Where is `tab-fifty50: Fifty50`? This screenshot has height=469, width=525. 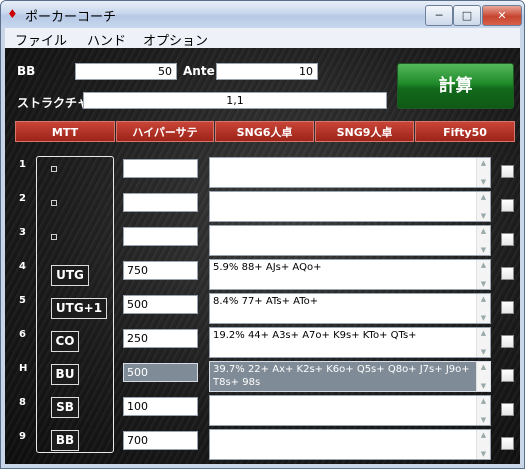 tab-fifty50: Fifty50 is located at coordinates (465, 131).